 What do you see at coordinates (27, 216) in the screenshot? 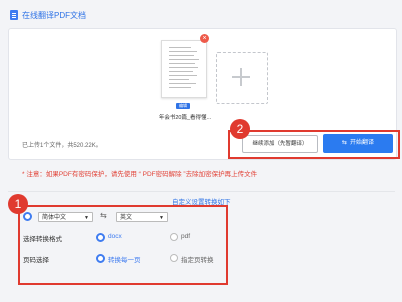
I see `language-radio` at bounding box center [27, 216].